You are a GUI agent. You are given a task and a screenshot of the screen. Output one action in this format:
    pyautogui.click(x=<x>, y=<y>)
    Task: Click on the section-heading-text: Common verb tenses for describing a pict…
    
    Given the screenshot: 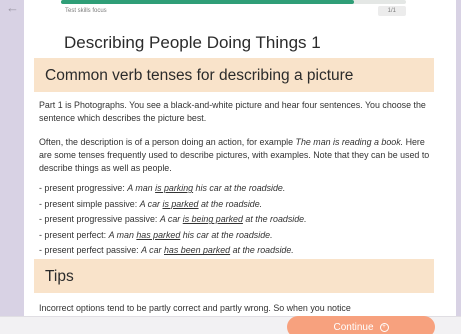 What is the action you would take?
    pyautogui.click(x=199, y=75)
    